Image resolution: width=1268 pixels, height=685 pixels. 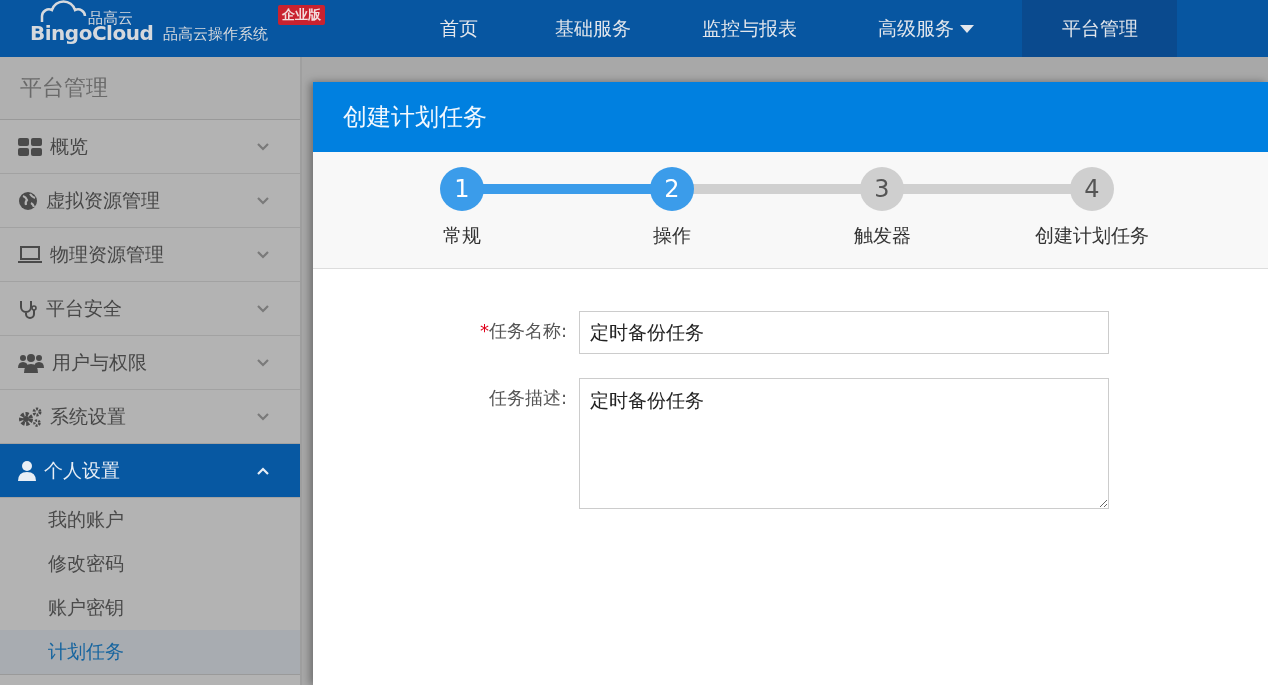 I want to click on submenu-item: 计划任务, so click(x=150, y=652).